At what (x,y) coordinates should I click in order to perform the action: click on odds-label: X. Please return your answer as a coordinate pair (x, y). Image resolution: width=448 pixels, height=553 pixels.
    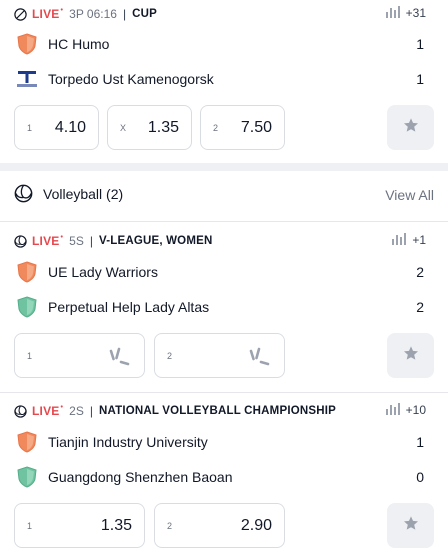
    Looking at the image, I should click on (123, 127).